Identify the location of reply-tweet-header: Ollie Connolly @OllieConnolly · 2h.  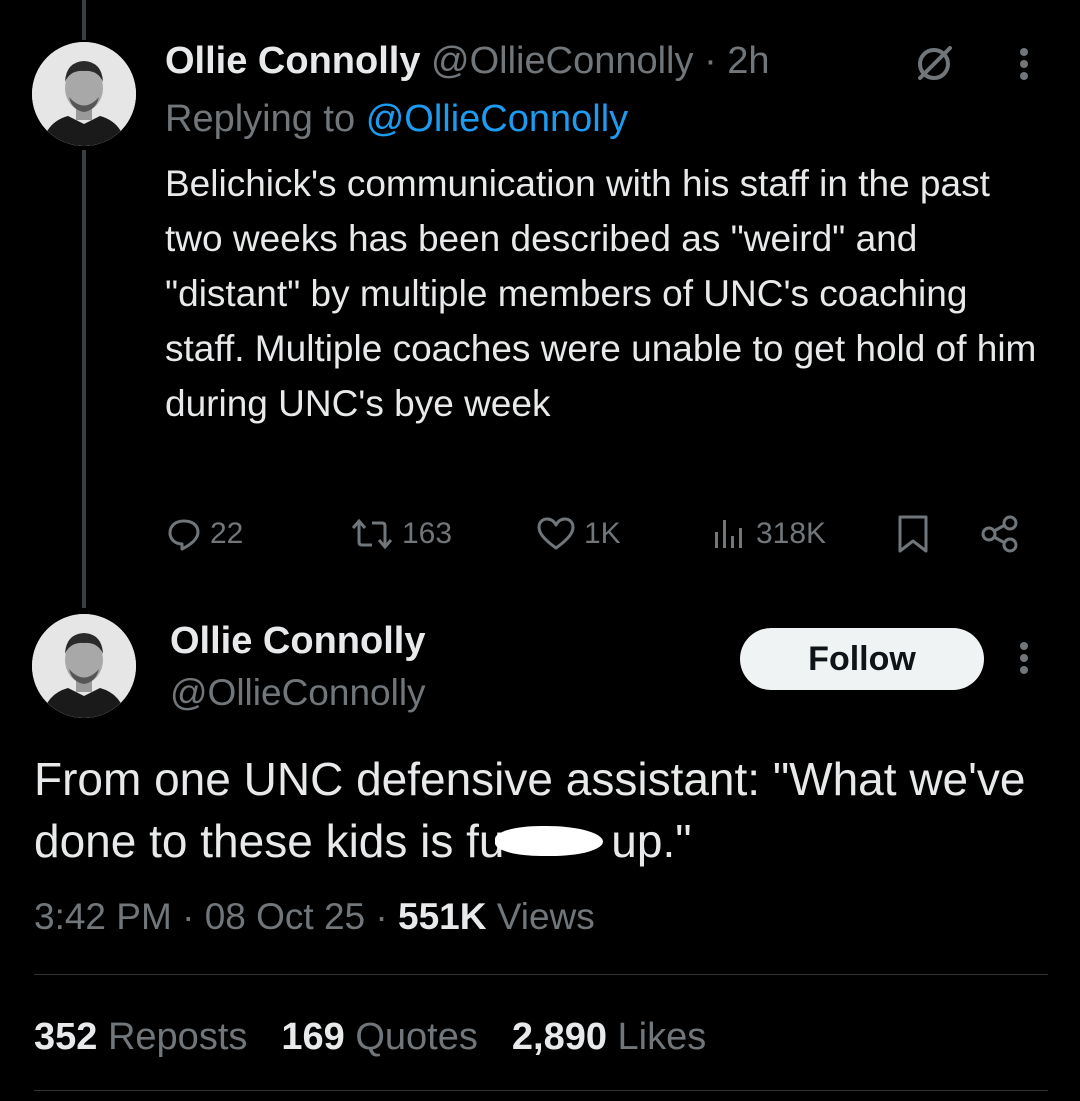
(467, 61).